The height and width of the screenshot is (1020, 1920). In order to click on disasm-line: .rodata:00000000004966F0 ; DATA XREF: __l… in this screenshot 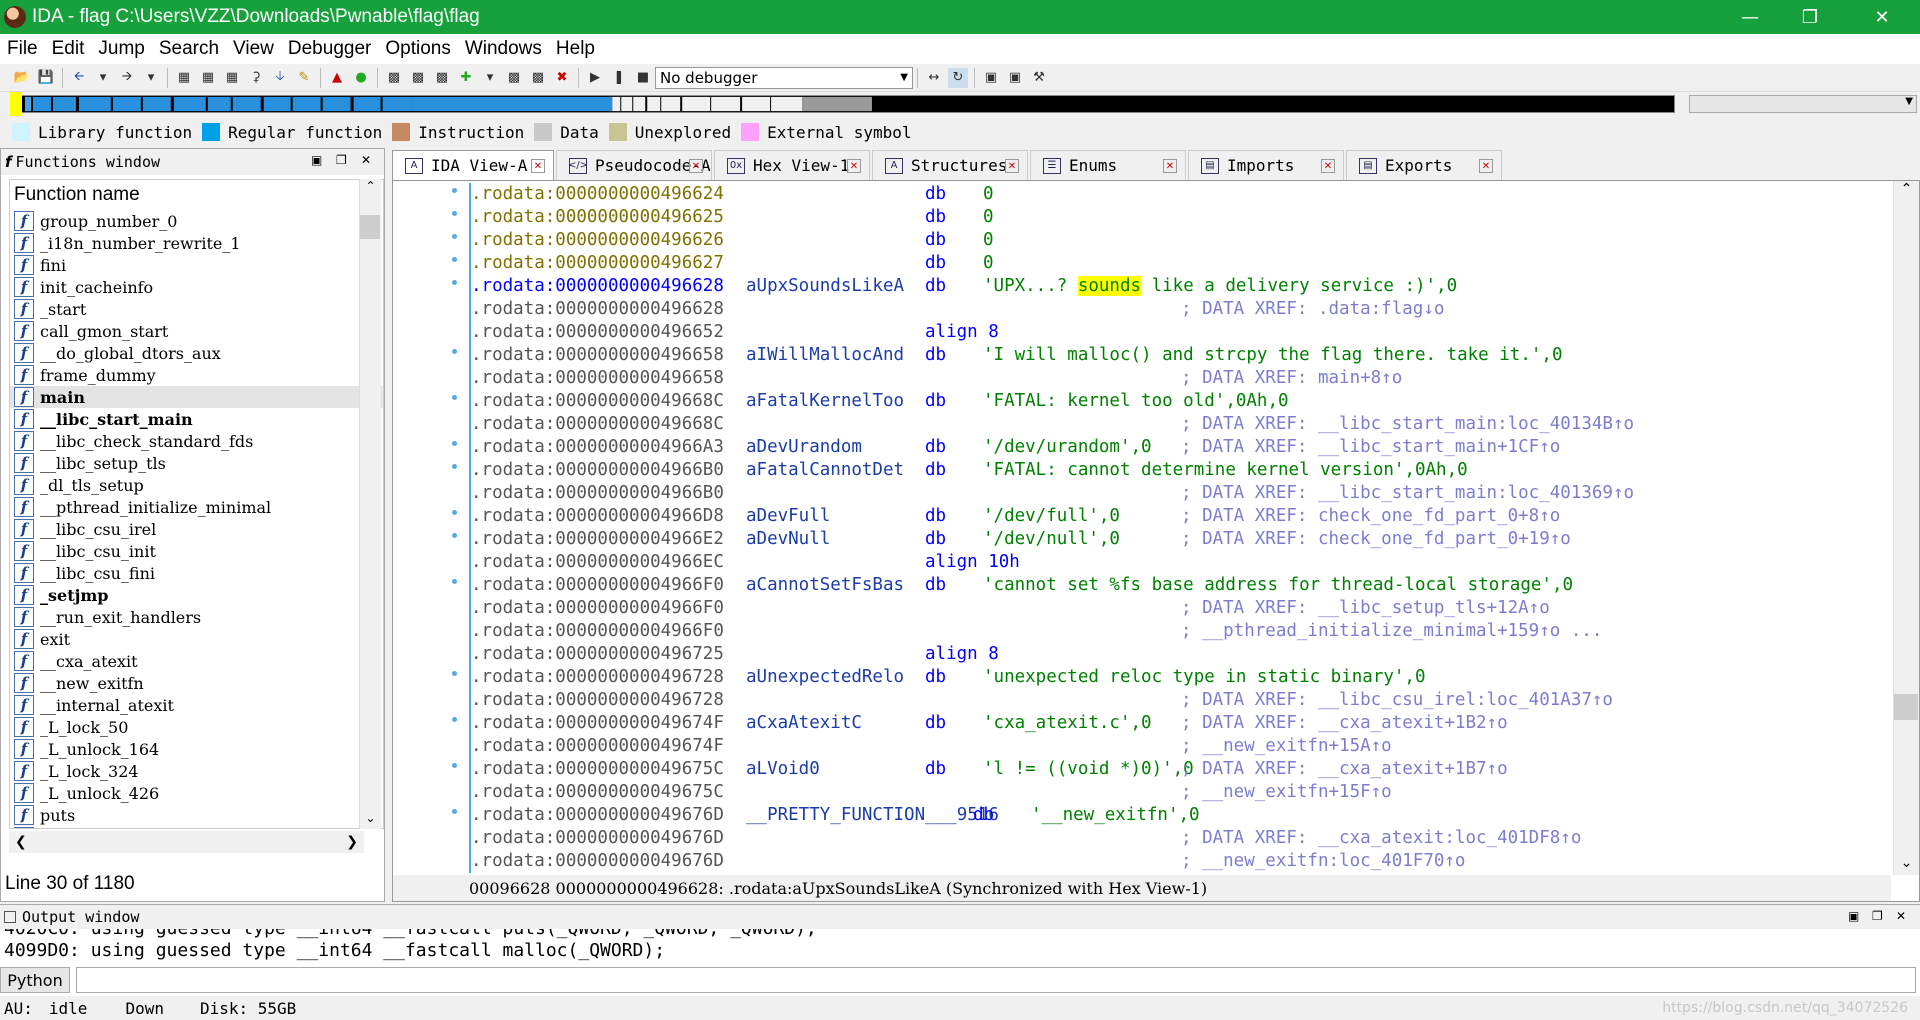, I will do `click(1180, 608)`.